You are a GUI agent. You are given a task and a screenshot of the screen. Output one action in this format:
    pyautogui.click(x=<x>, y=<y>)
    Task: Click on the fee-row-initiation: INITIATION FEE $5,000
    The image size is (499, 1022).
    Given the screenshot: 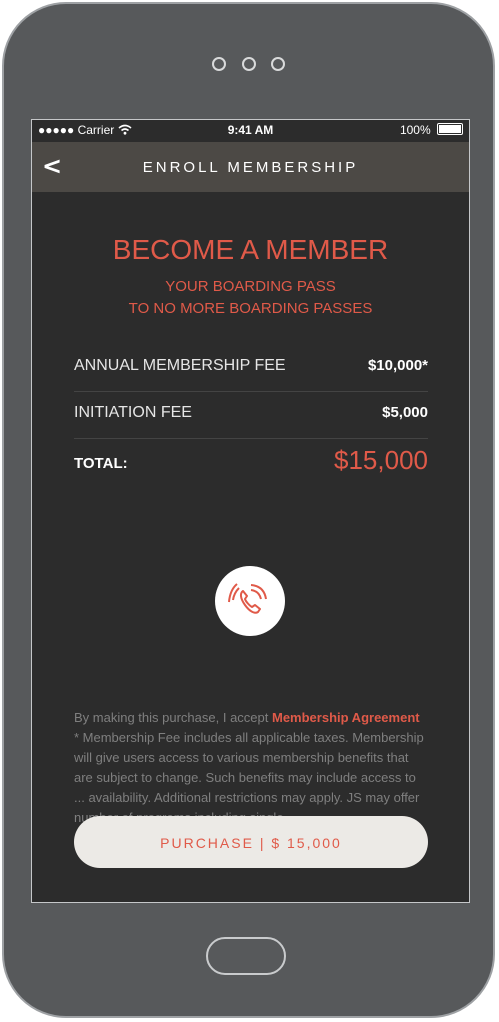 What is the action you would take?
    pyautogui.click(x=251, y=415)
    